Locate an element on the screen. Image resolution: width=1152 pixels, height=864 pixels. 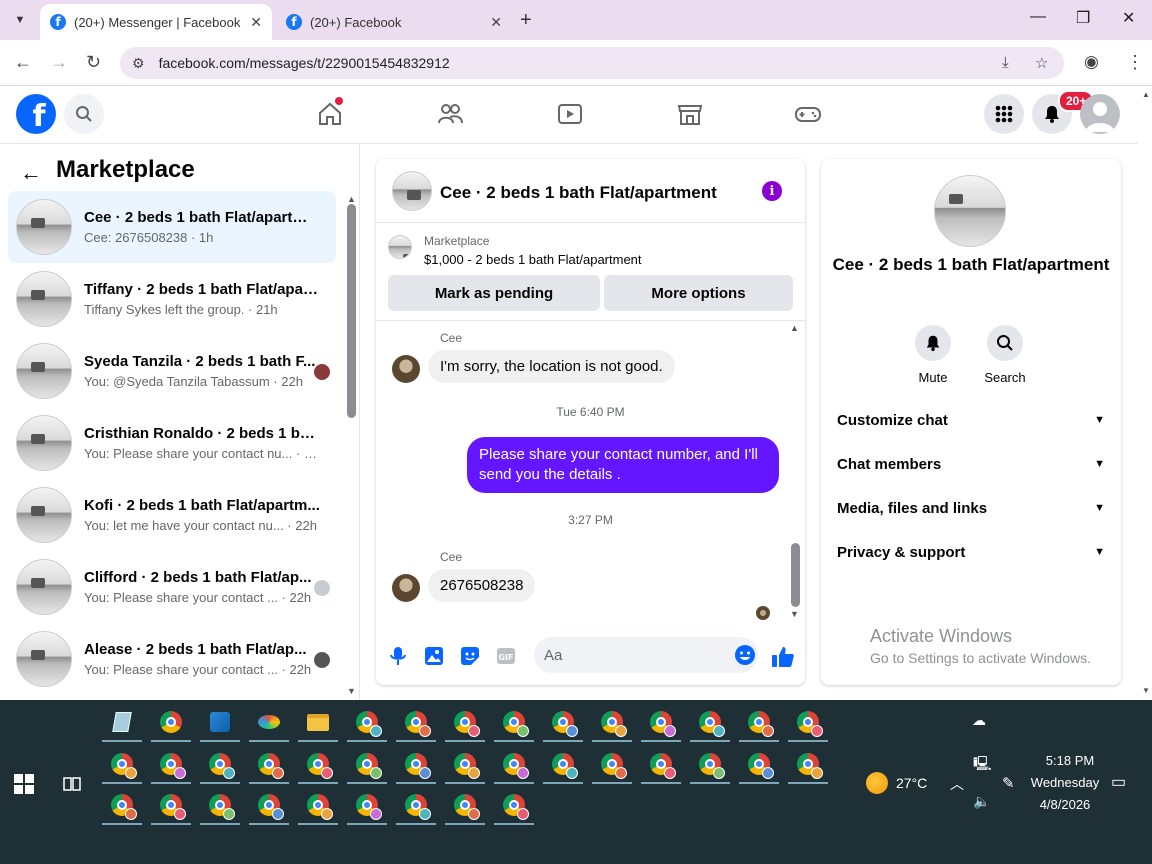
file-explorer-icon is located at coordinates (318, 722).